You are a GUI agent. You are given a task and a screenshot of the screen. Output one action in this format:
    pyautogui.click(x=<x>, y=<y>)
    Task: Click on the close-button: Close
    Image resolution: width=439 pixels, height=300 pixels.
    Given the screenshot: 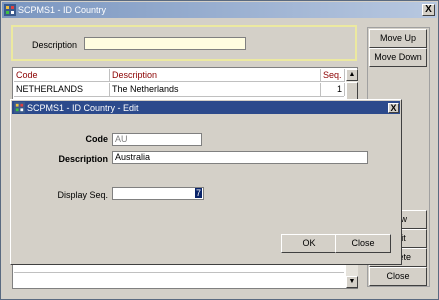 What is the action you would take?
    pyautogui.click(x=398, y=276)
    